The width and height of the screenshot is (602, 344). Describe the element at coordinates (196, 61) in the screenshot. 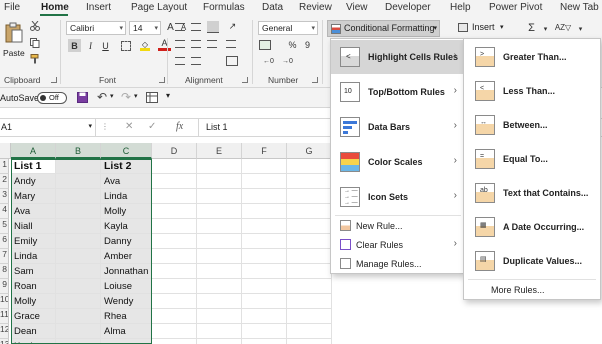

I see `increase-indent-icon` at that location.